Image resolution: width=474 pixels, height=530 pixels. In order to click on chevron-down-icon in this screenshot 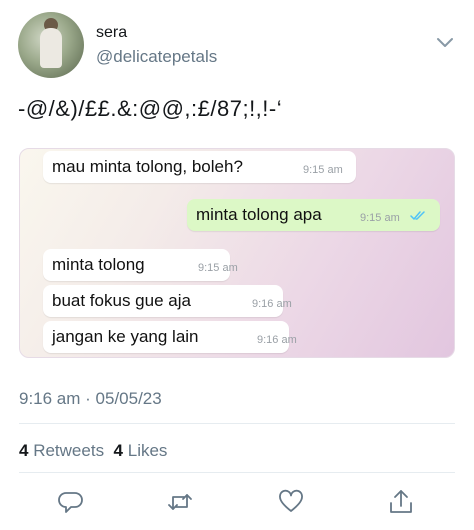, I will do `click(445, 42)`.